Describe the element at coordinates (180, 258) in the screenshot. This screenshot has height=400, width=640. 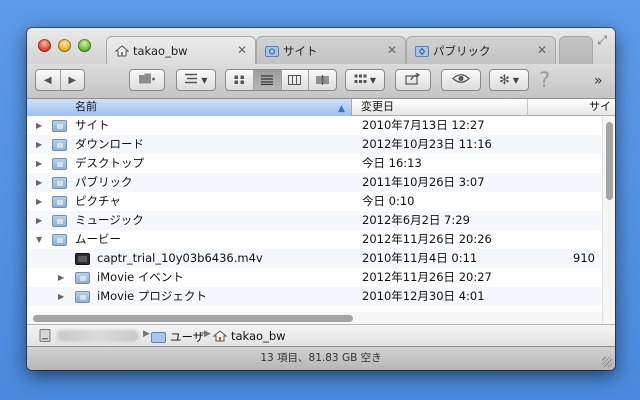
I see `file-name: captr_trial_10y03b6436.m4v` at that location.